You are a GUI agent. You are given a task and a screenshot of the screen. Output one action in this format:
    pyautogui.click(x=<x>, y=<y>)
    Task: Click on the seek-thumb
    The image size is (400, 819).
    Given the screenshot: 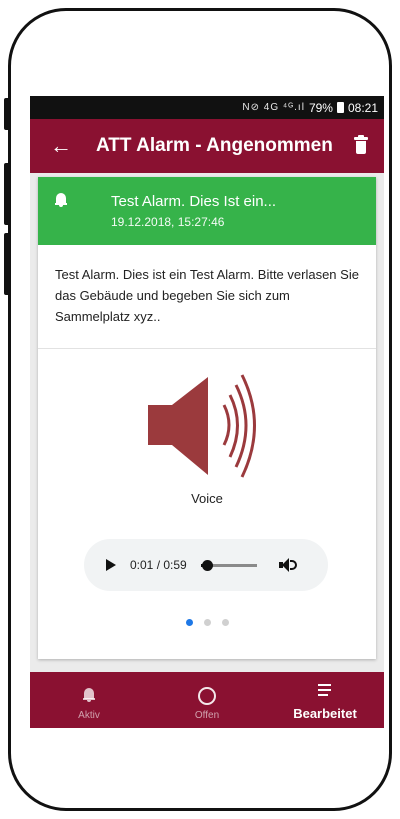 What is the action you would take?
    pyautogui.click(x=207, y=565)
    